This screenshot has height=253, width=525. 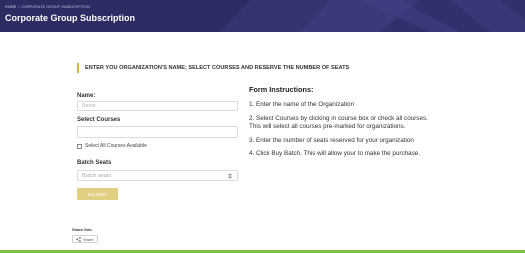 I want to click on select-all-courses-checkbox, so click(x=79, y=146).